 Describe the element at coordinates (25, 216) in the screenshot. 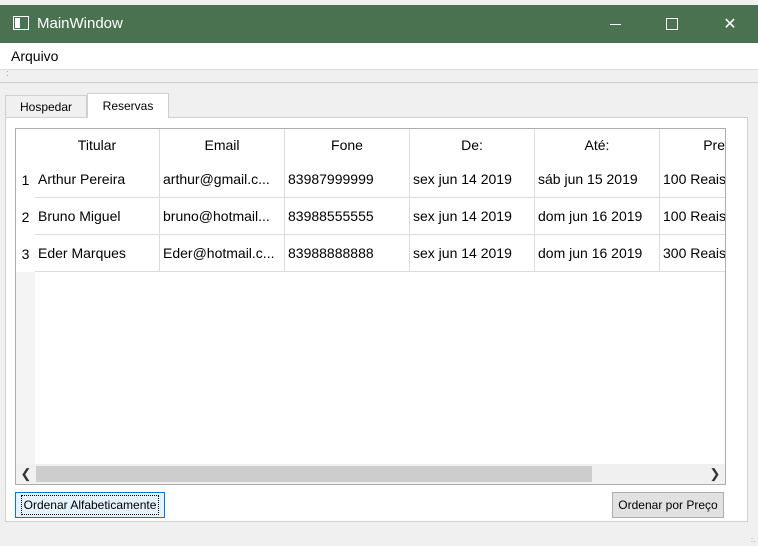

I see `row-number: 2` at that location.